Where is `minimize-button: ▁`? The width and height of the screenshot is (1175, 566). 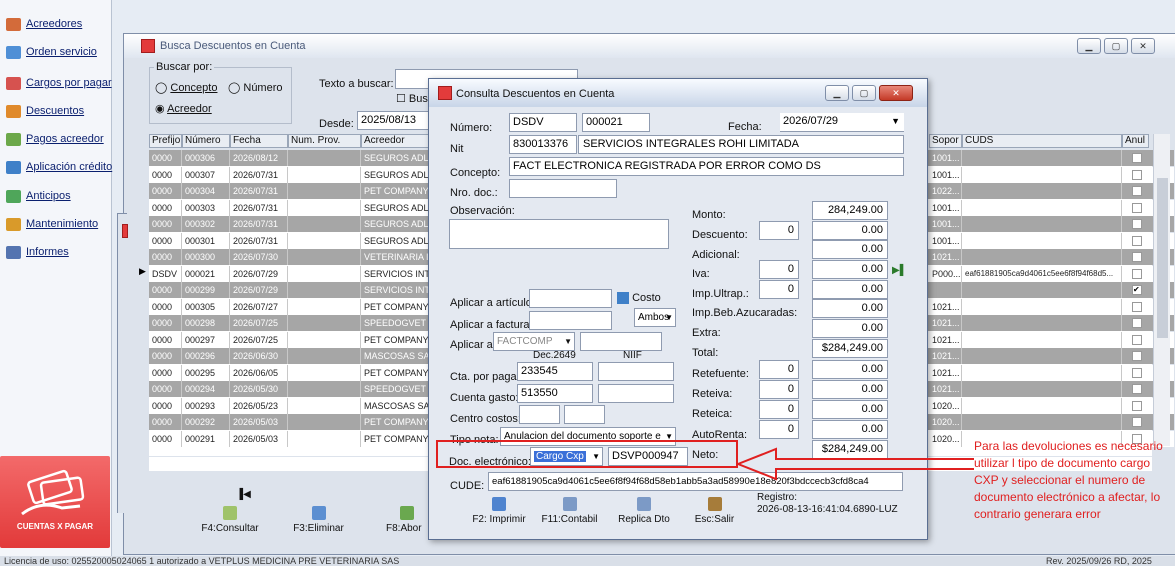 minimize-button: ▁ is located at coordinates (1089, 46).